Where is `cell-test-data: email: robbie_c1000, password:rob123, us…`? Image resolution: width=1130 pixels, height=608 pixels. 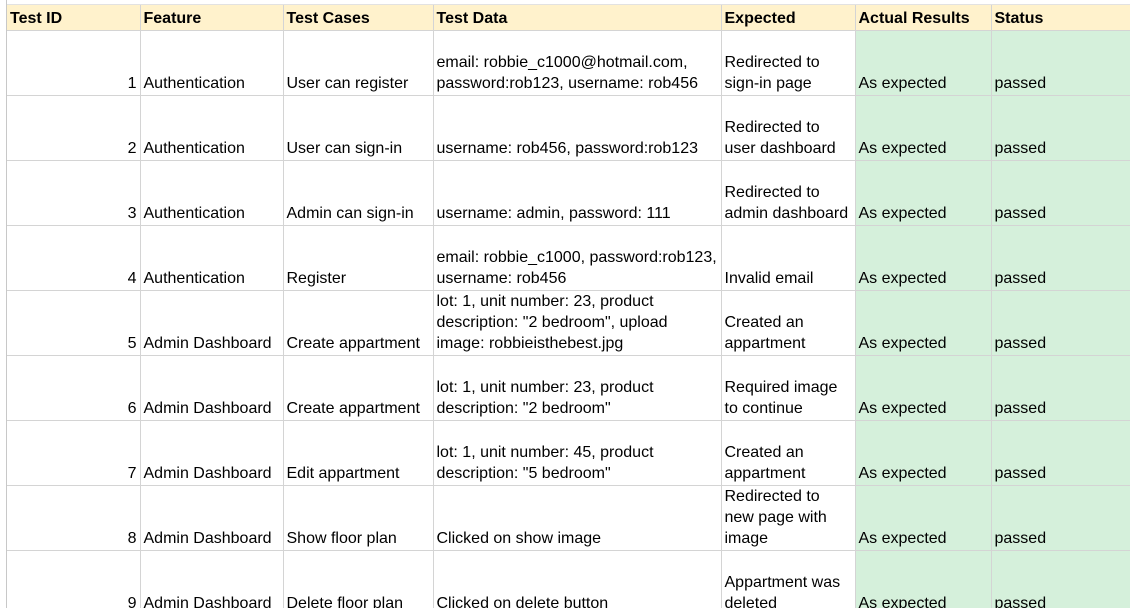 cell-test-data: email: robbie_c1000, password:rob123, us… is located at coordinates (577, 258).